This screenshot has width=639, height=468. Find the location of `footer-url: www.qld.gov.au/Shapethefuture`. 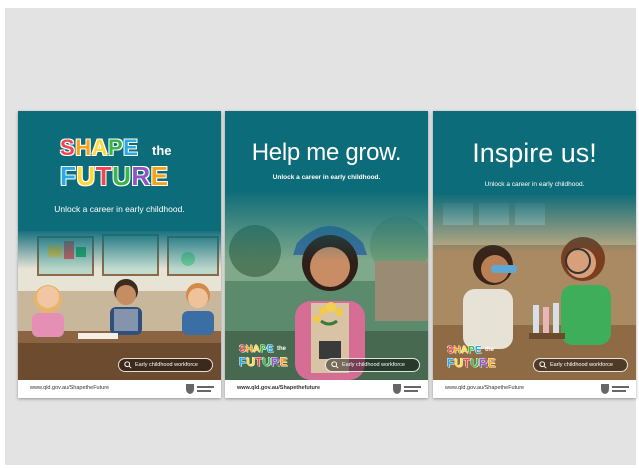

footer-url: www.qld.gov.au/Shapethefuture is located at coordinates (278, 388).